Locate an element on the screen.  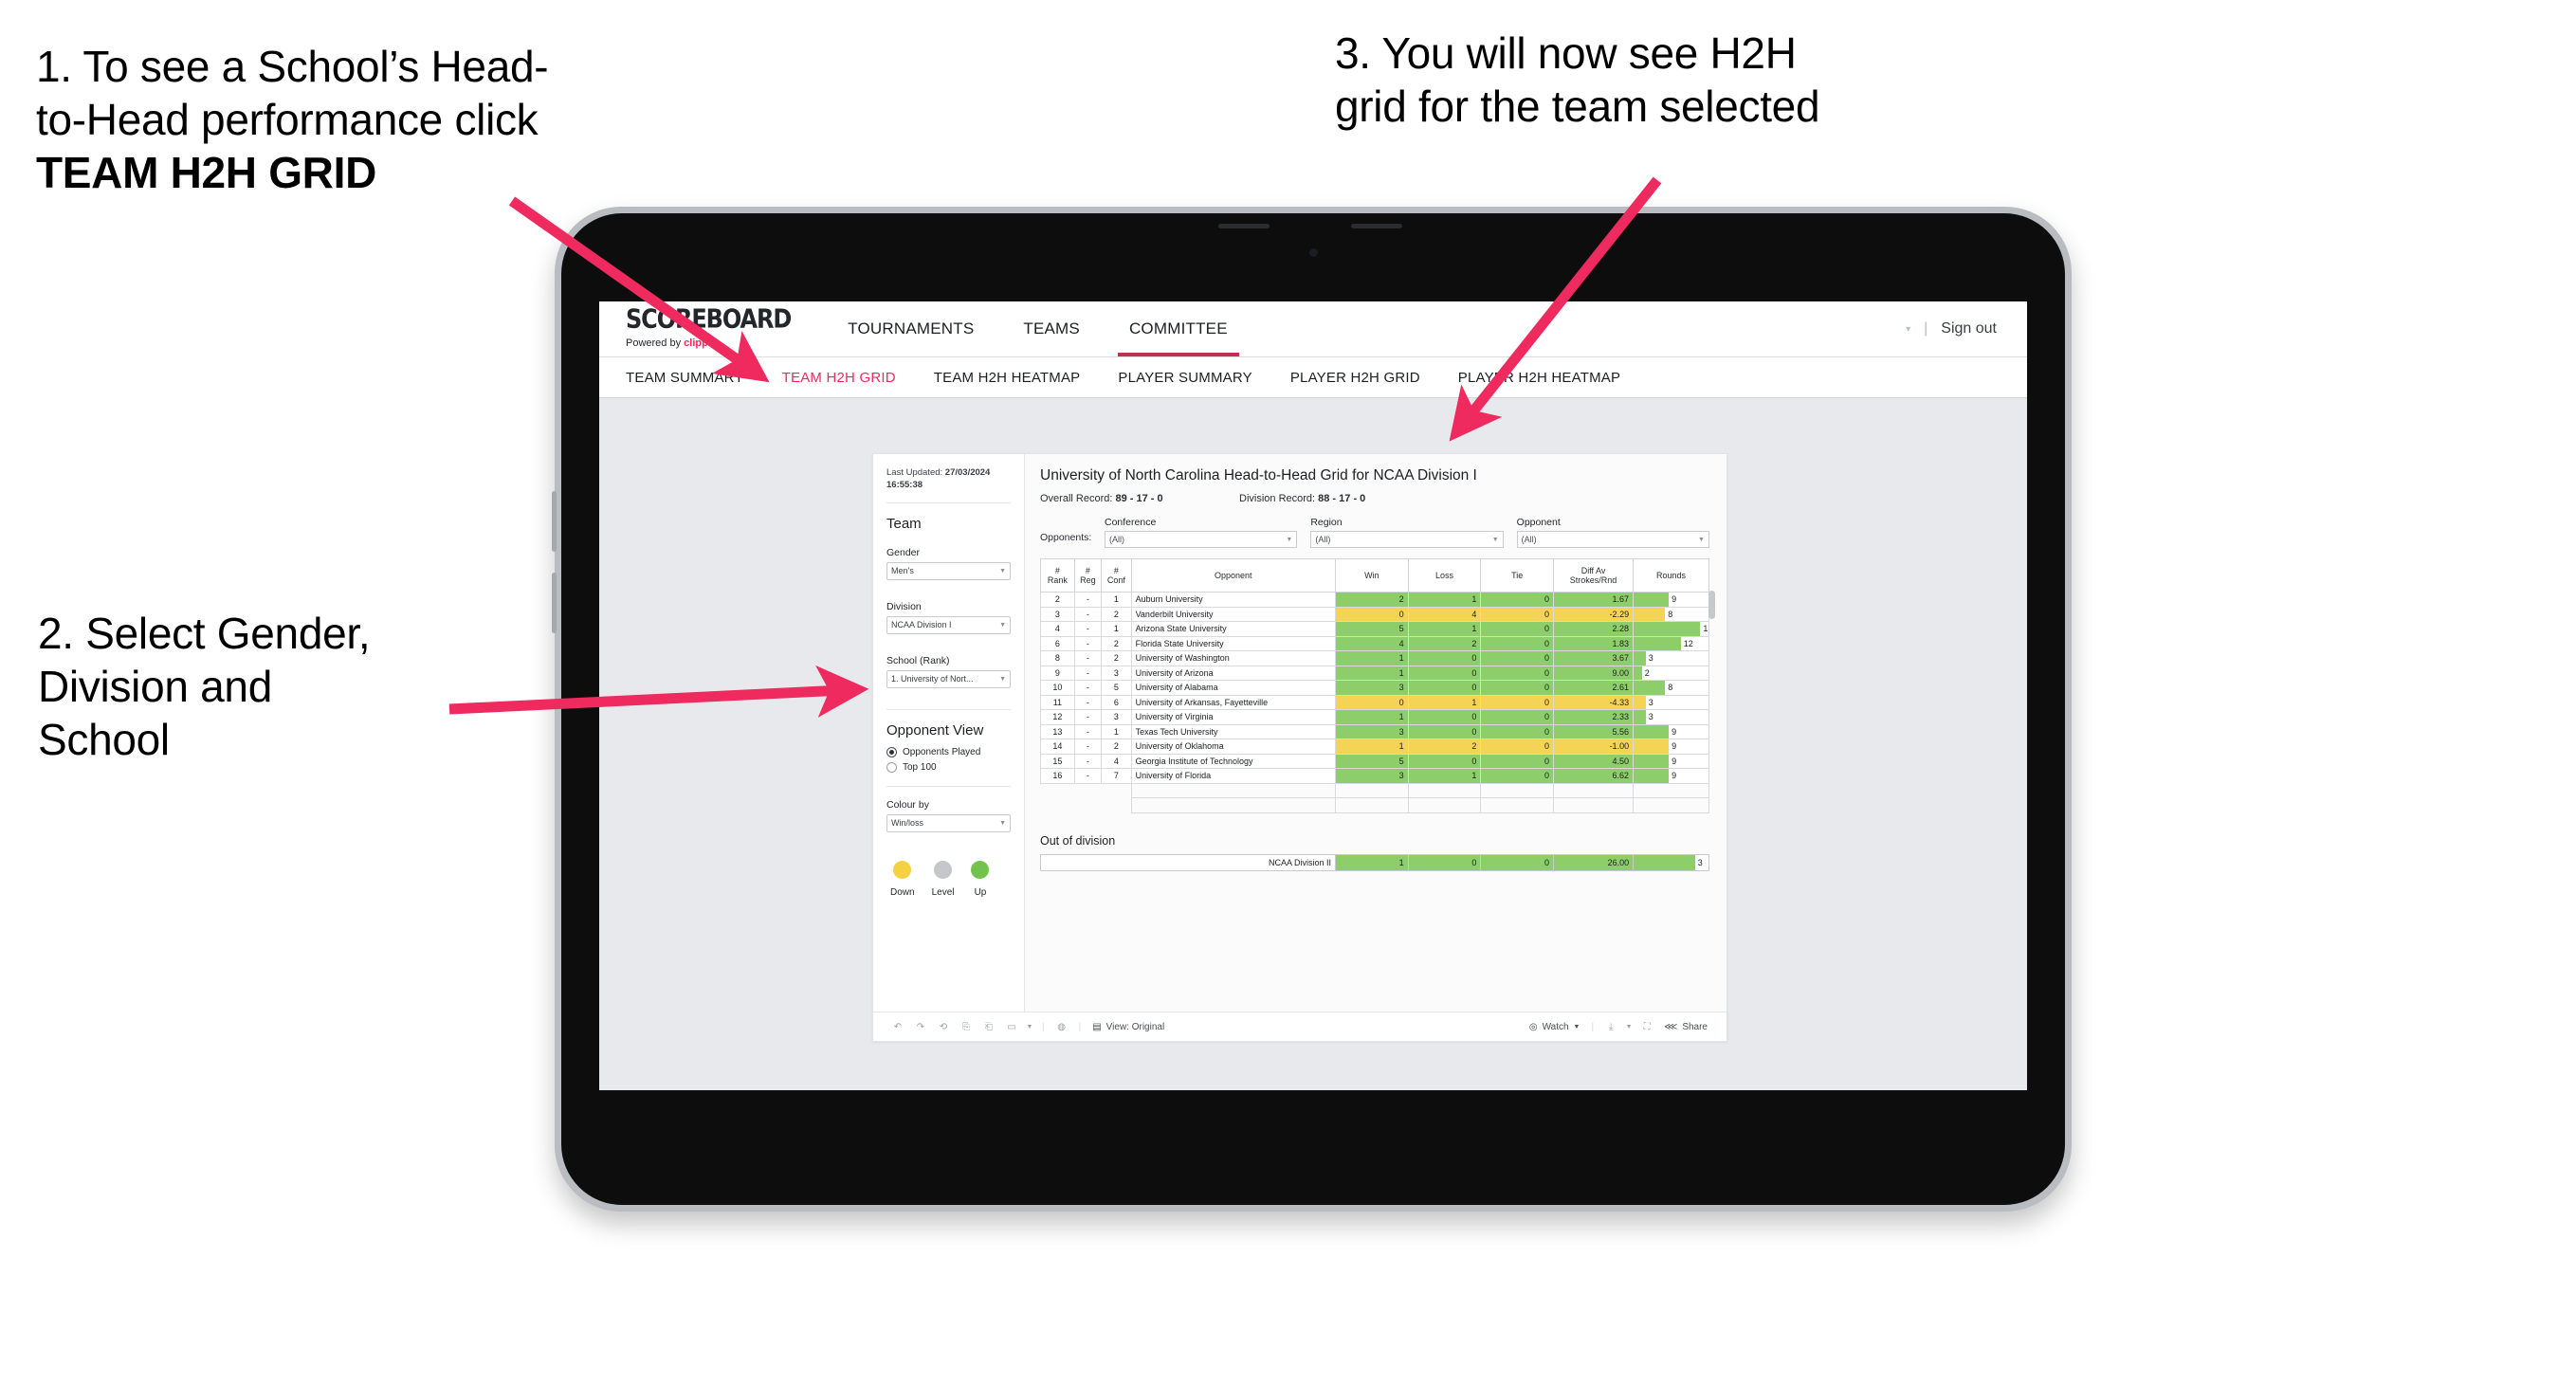
table-row-empty is located at coordinates (1374, 790).